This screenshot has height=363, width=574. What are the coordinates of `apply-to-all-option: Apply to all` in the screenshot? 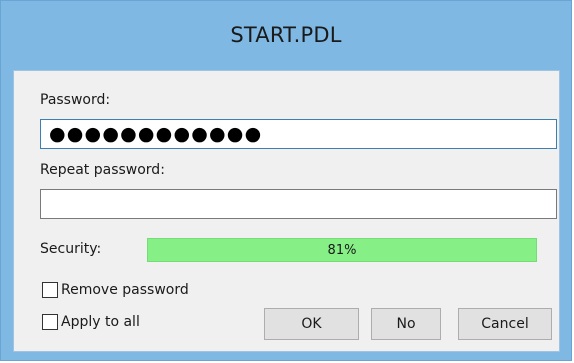 It's located at (91, 322).